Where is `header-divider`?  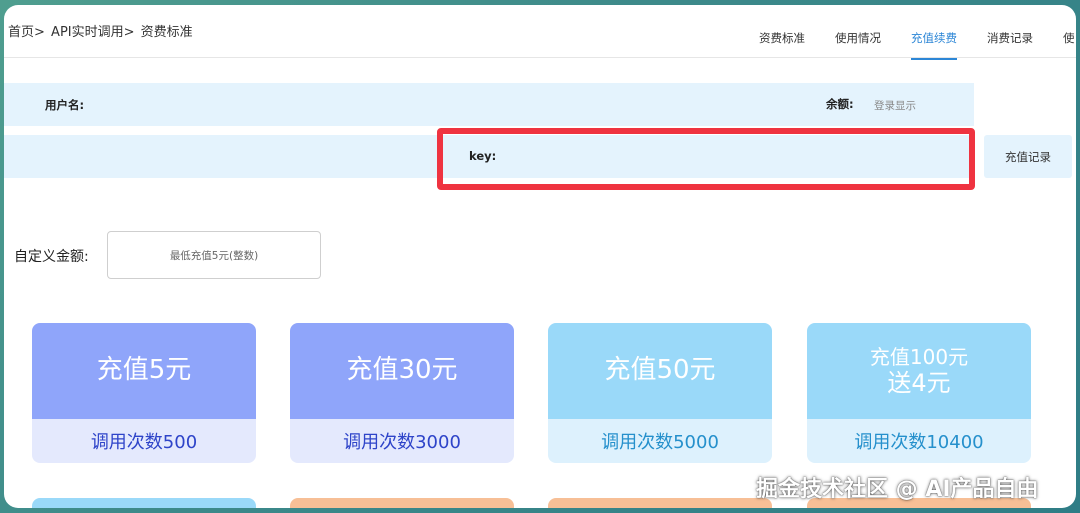 header-divider is located at coordinates (540, 57).